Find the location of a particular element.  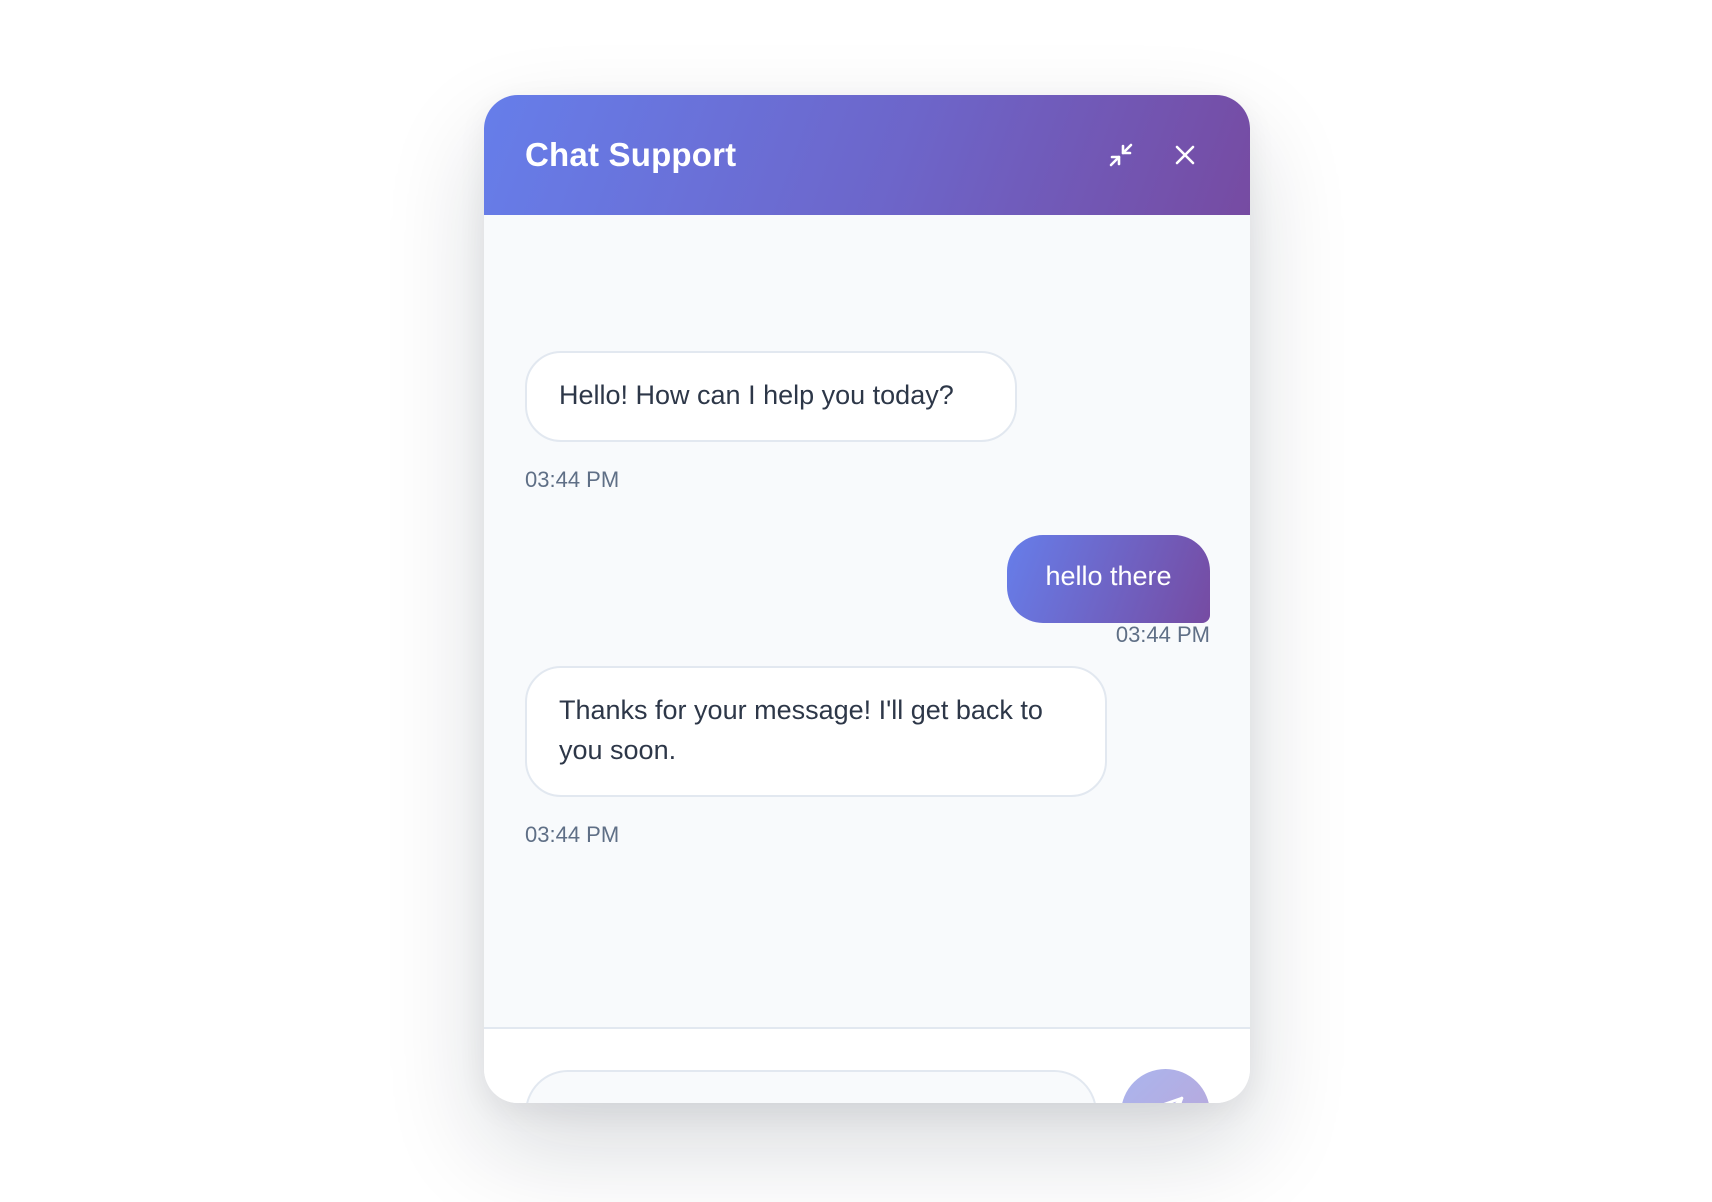

send-icon is located at coordinates (1172, 1099).